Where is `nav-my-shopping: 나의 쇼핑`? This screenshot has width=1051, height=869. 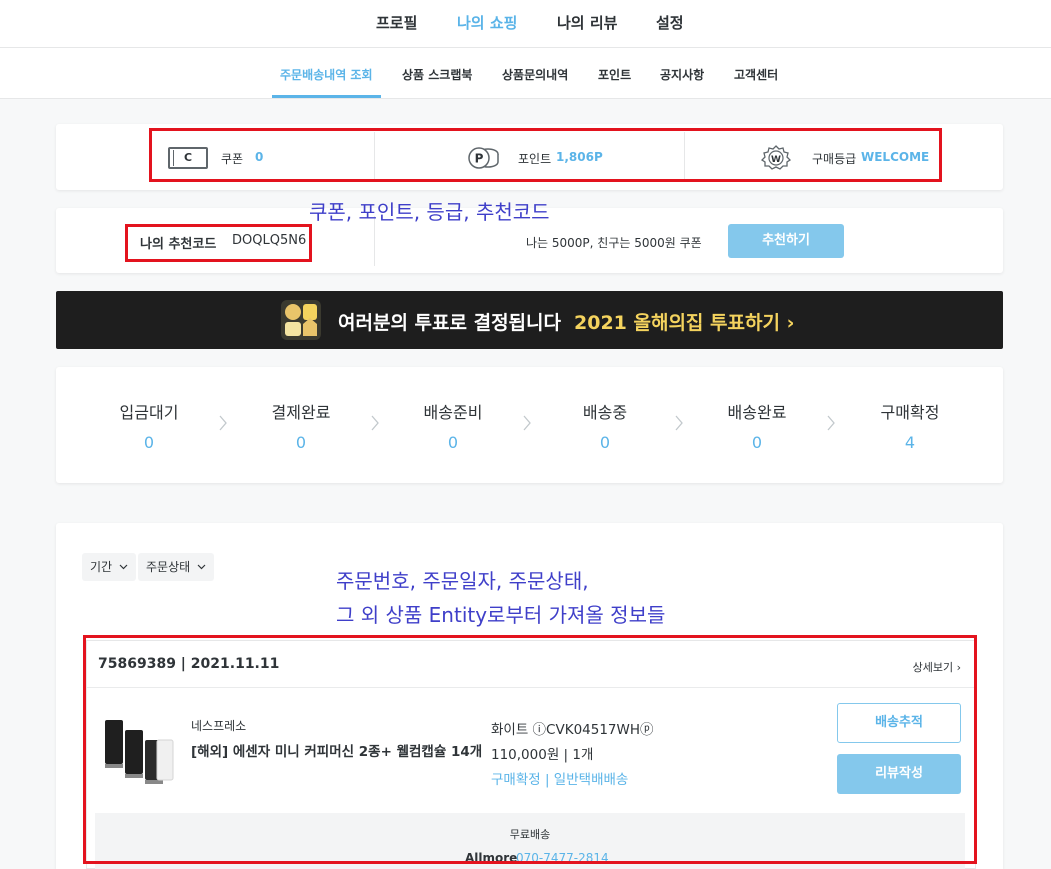
nav-my-shopping: 나의 쇼핑 is located at coordinates (487, 22).